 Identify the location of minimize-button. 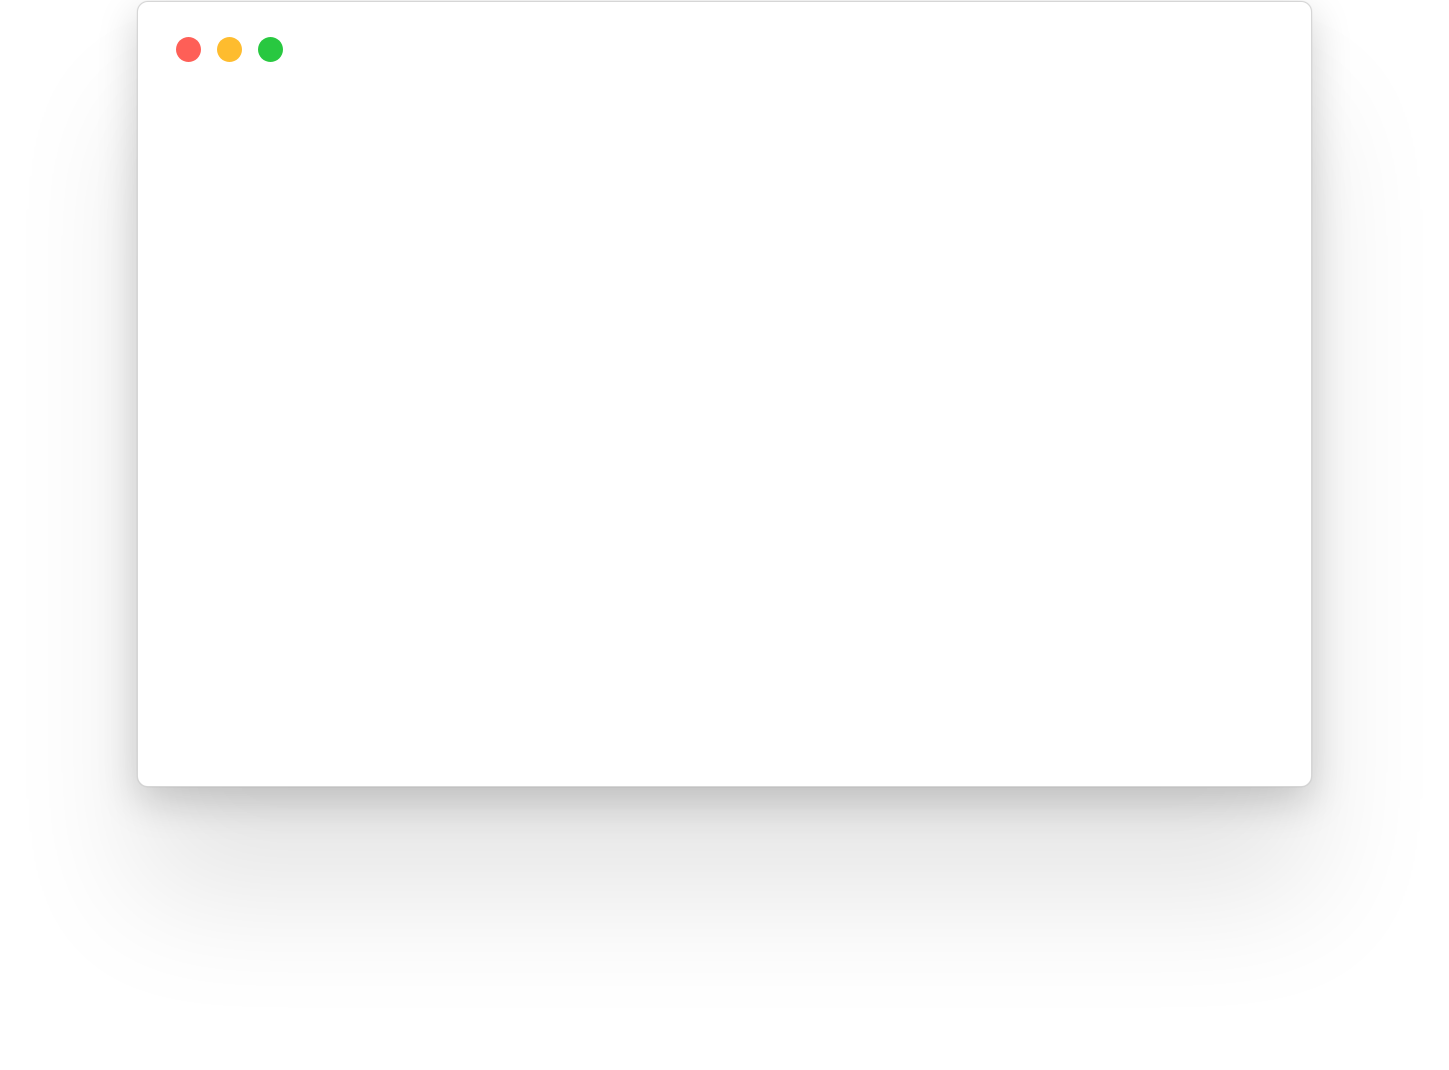
(229, 49).